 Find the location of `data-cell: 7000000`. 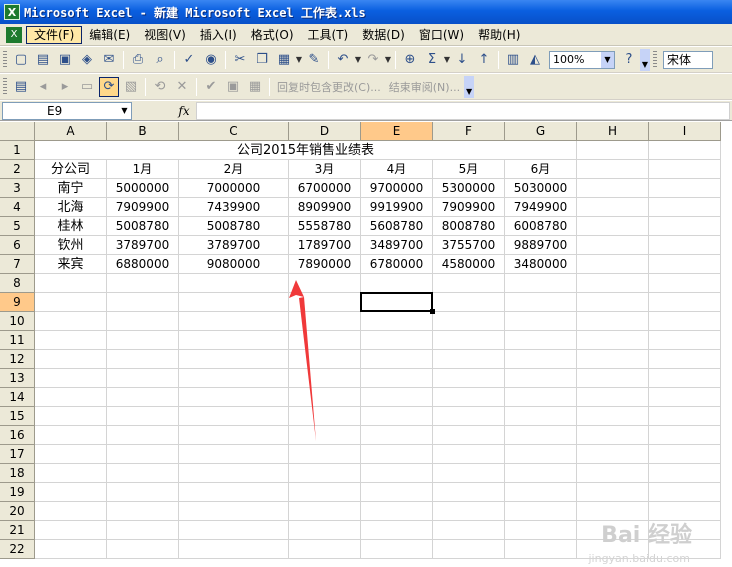

data-cell: 7000000 is located at coordinates (234, 188).